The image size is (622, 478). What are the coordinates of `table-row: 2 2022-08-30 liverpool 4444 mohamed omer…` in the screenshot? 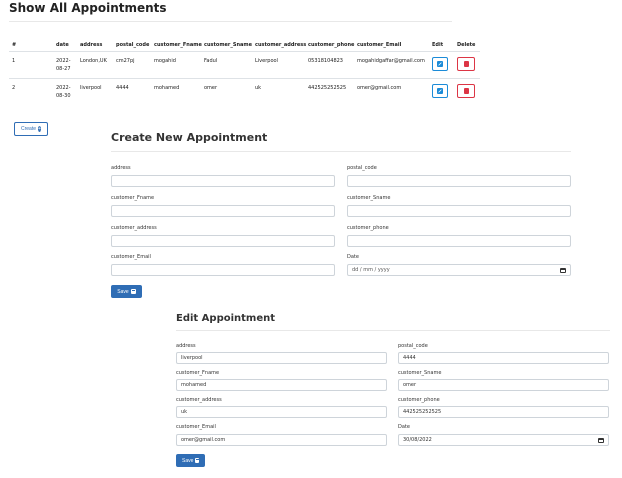 It's located at (244, 91).